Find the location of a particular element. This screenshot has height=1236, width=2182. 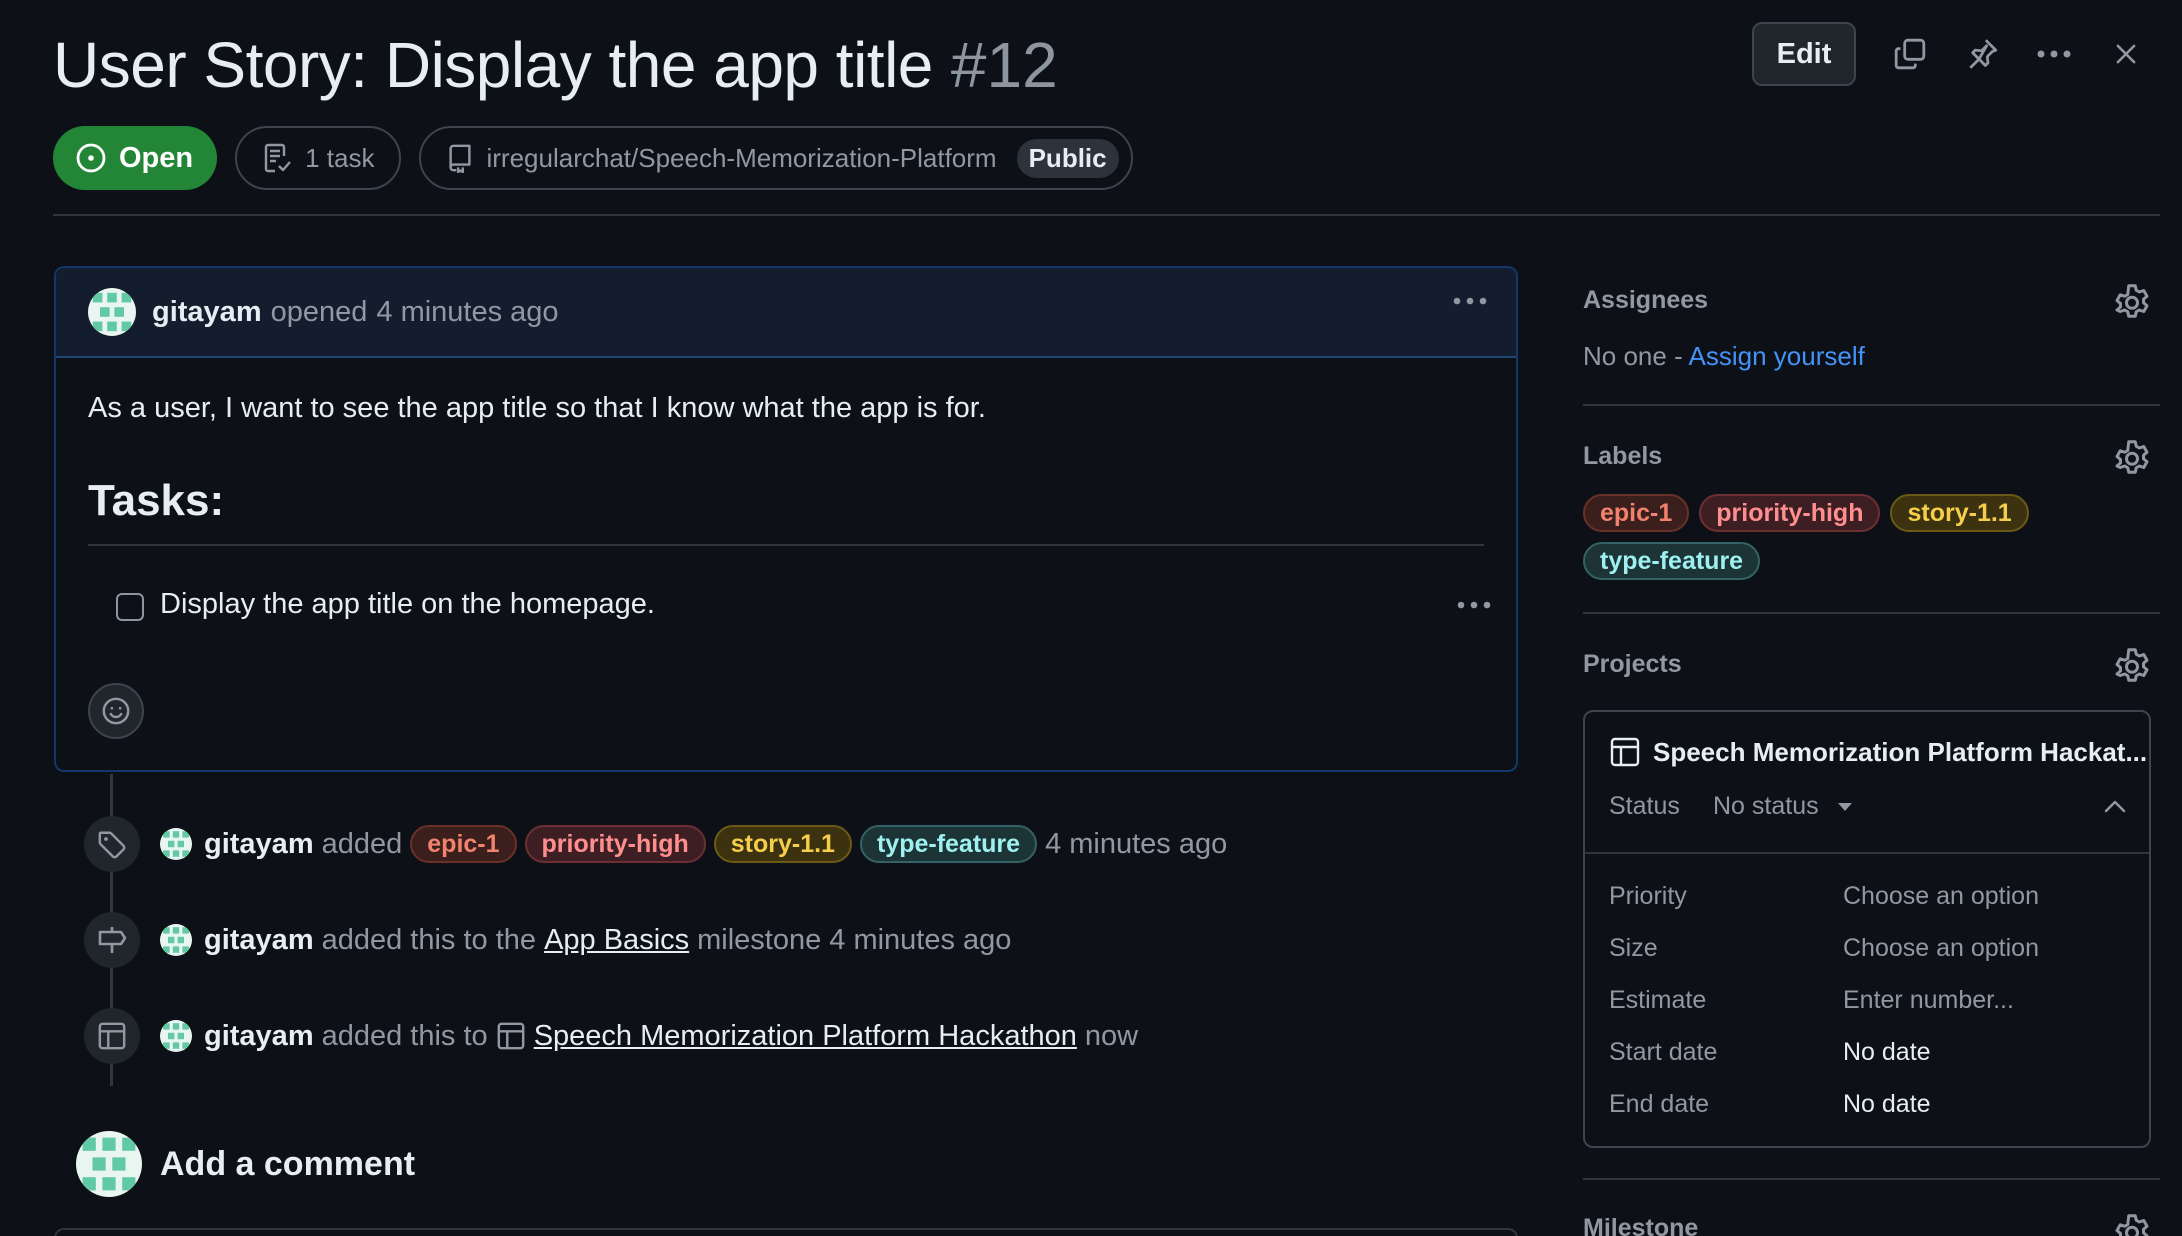

assignees-none: No one - is located at coordinates (1633, 356).